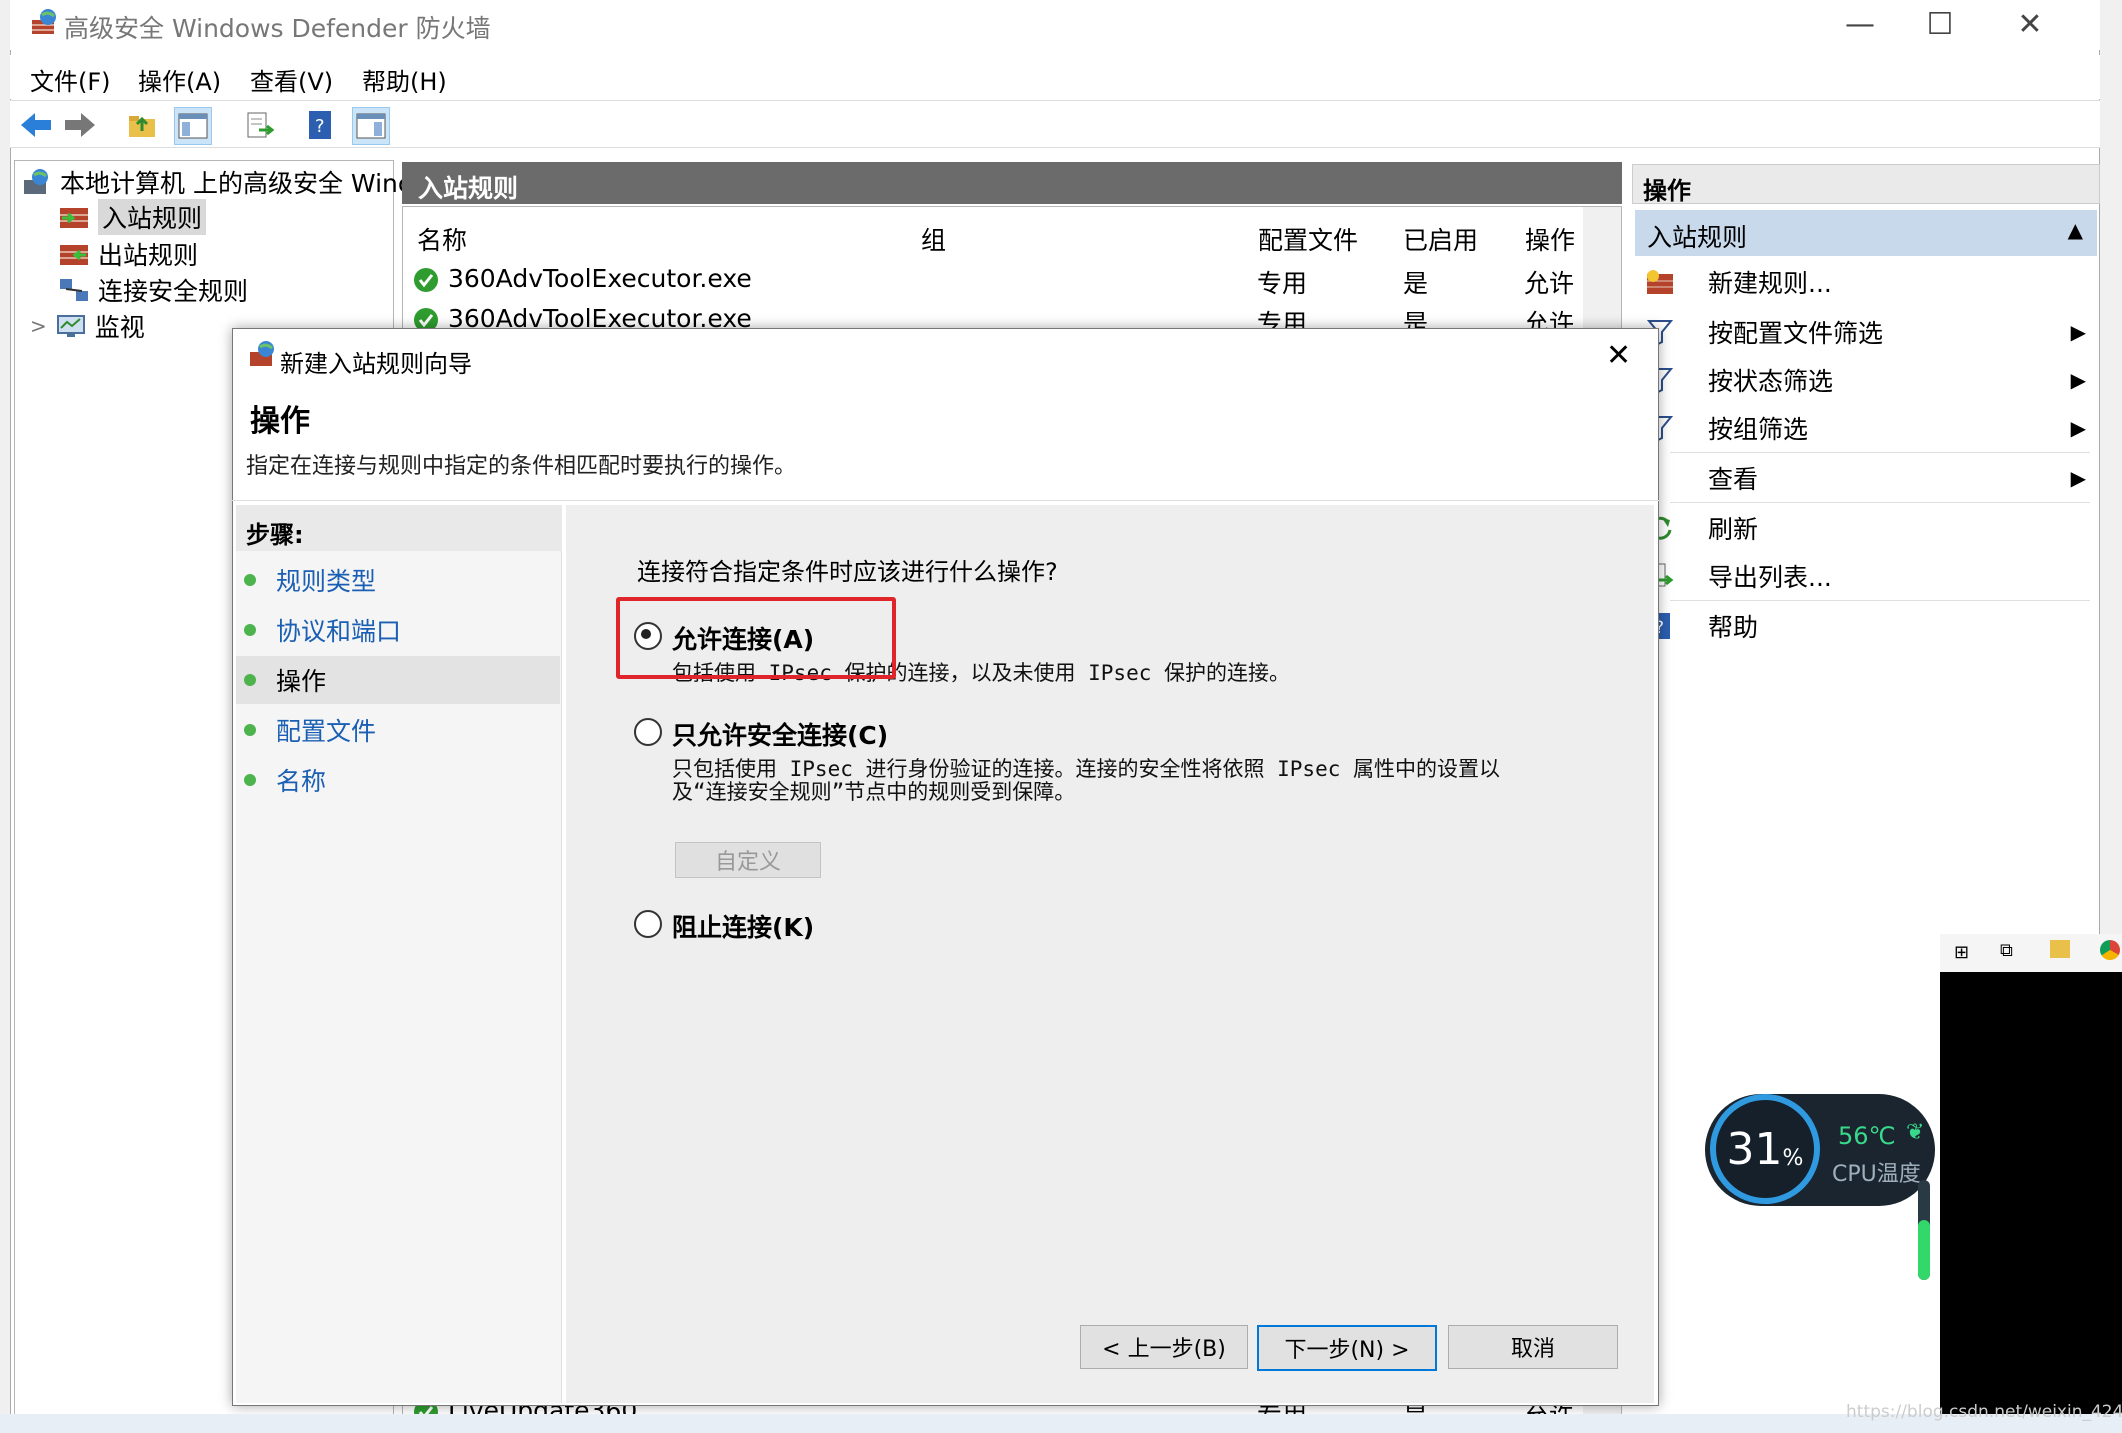  I want to click on allow-check-icon, so click(426, 280).